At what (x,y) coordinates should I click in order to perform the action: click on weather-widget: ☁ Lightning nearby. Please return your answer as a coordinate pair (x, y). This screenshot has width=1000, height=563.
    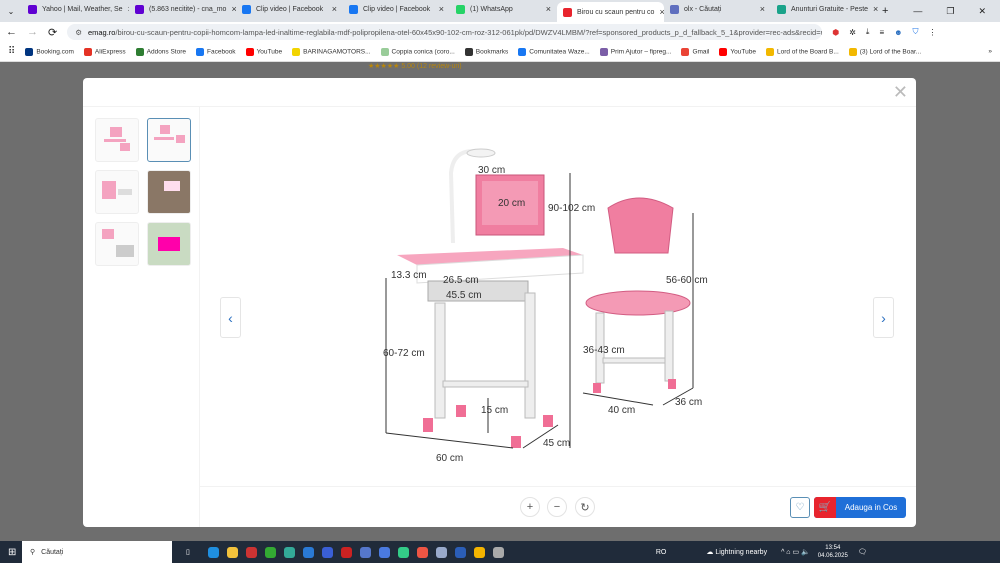
    Looking at the image, I should click on (736, 552).